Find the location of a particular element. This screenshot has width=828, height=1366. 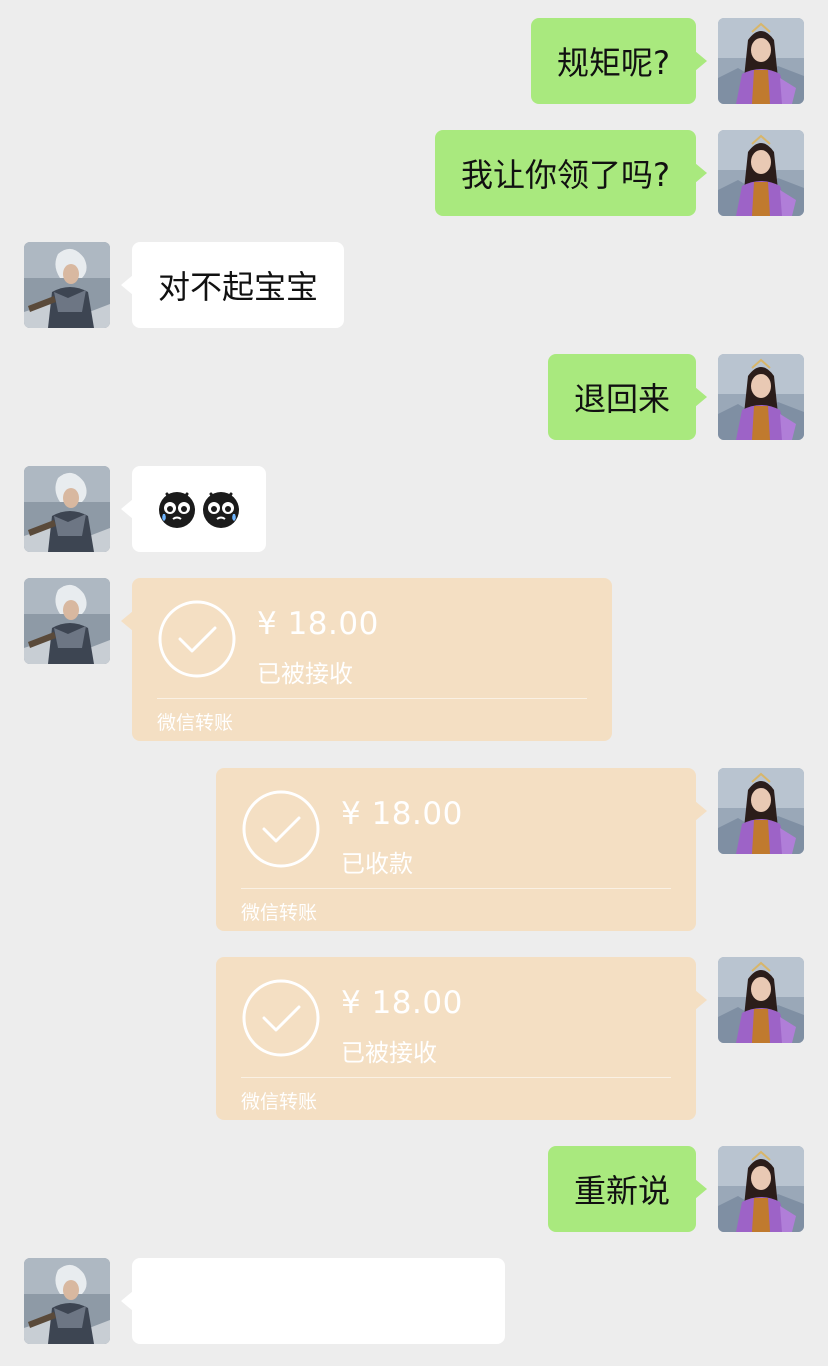

transfer-card: ¥ 18.00 已收款 微信转账 is located at coordinates (461, 849).